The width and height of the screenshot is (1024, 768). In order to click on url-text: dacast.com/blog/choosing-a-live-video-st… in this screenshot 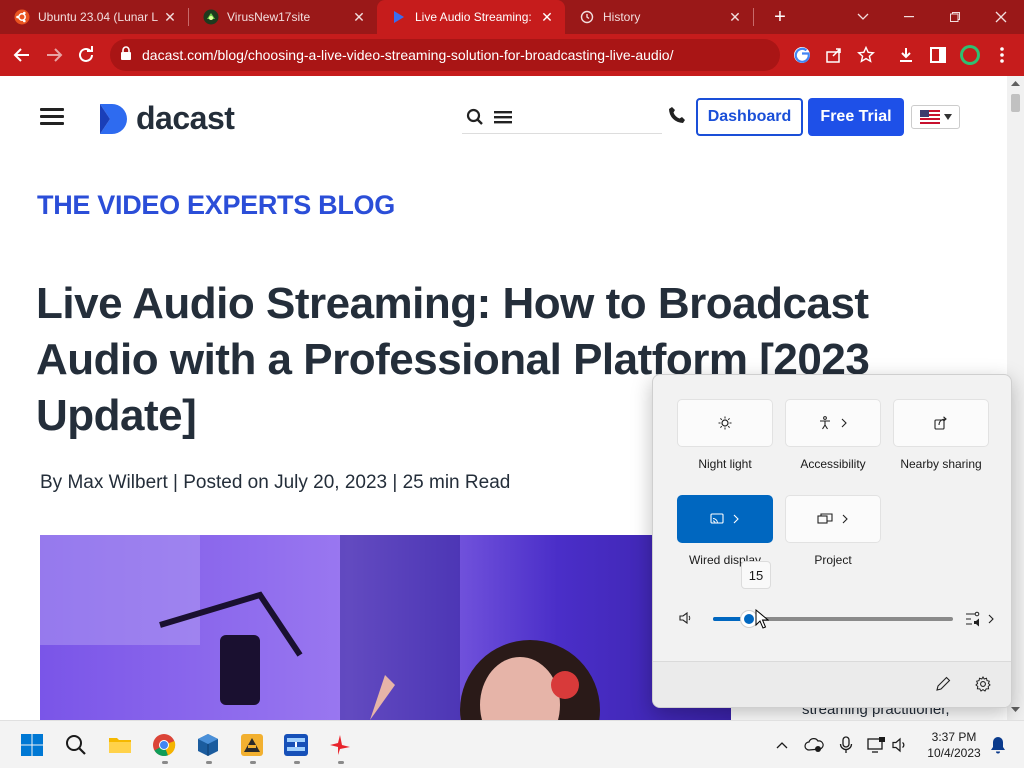, I will do `click(408, 55)`.